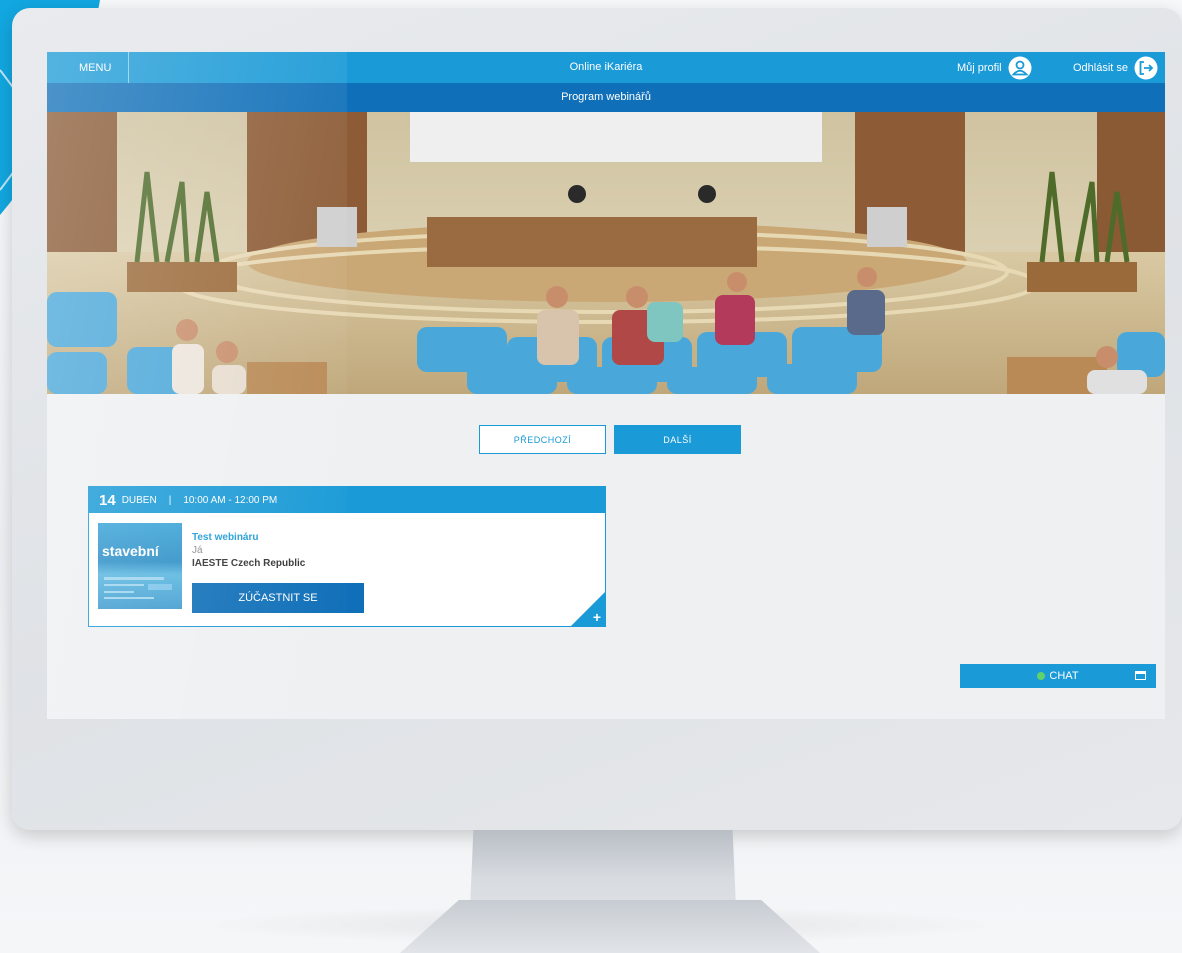  Describe the element at coordinates (140, 566) in the screenshot. I see `event-thumbnail: stavební` at that location.